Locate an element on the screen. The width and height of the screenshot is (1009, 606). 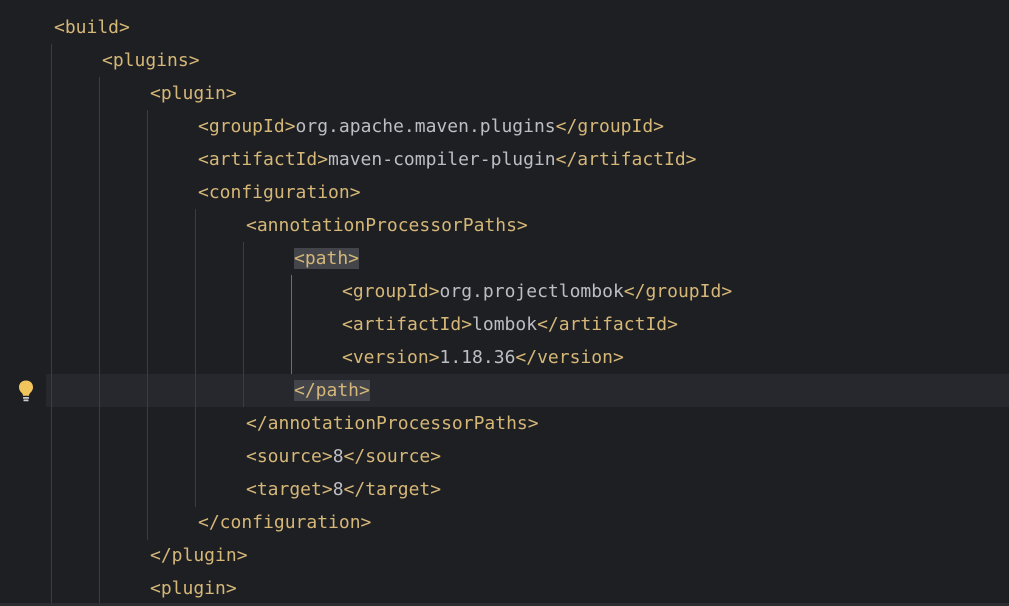
code-line: <artifactId>lombok</artifactId> is located at coordinates (510, 324).